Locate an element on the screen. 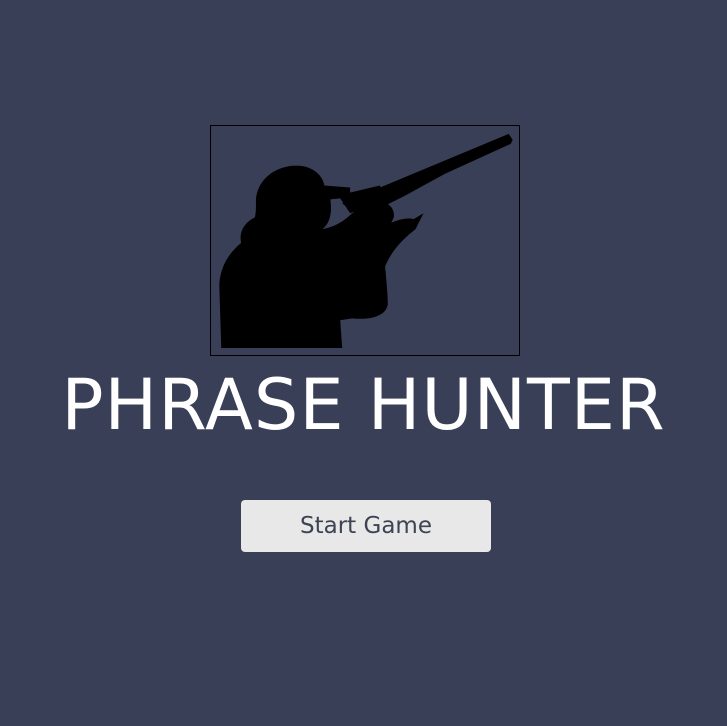  game-title: PHRASE HUNTER is located at coordinates (363, 405).